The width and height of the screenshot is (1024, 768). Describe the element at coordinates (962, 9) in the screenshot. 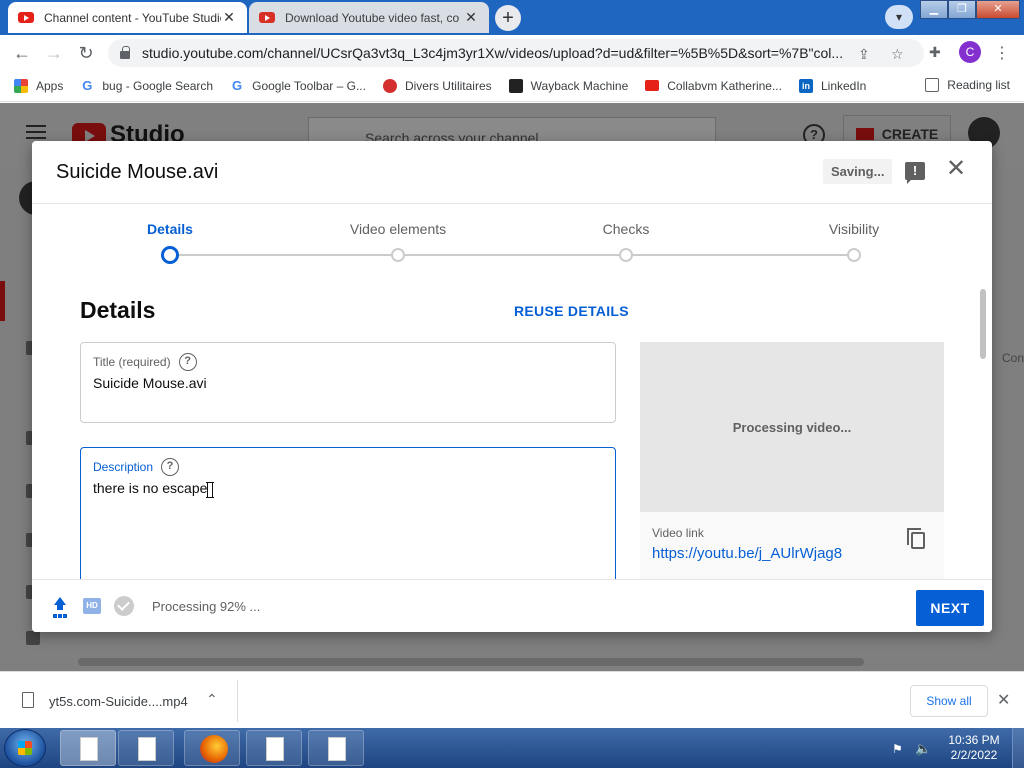

I see `restore-icon: ❐` at that location.